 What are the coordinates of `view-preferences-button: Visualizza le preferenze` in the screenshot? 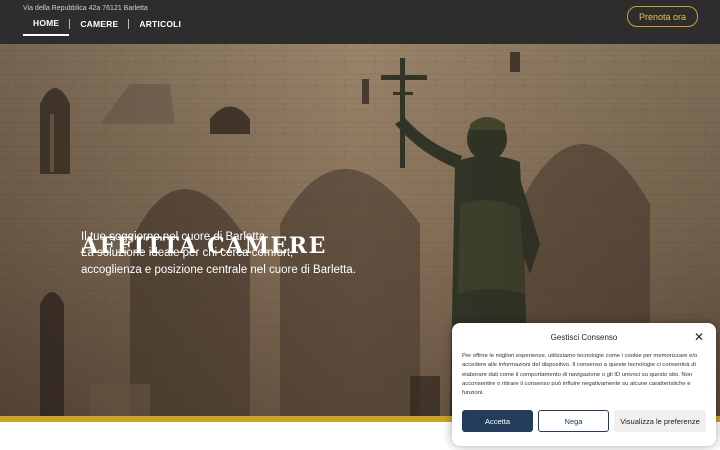 It's located at (660, 421).